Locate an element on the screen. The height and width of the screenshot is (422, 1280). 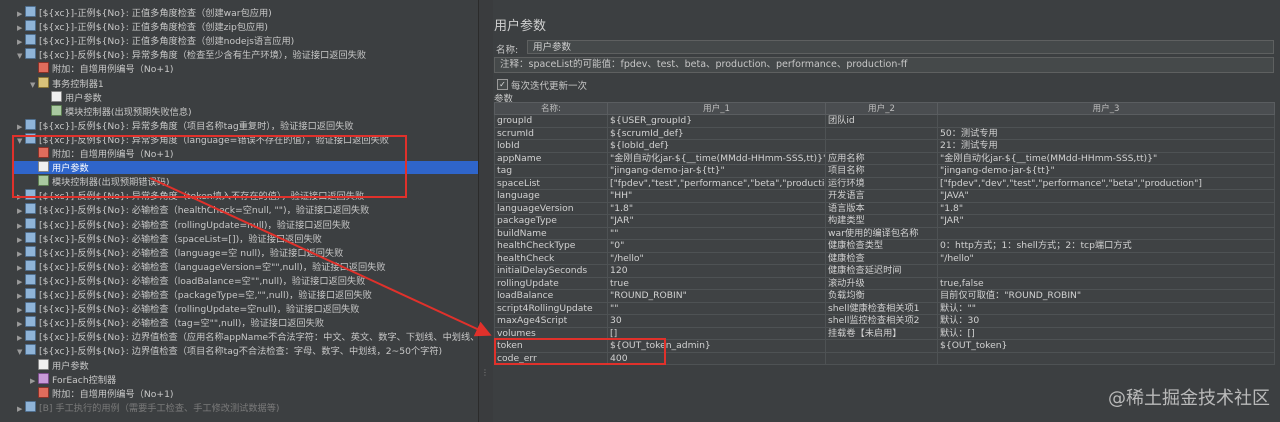
annotation-arrow-layer is located at coordinates (320, 257).